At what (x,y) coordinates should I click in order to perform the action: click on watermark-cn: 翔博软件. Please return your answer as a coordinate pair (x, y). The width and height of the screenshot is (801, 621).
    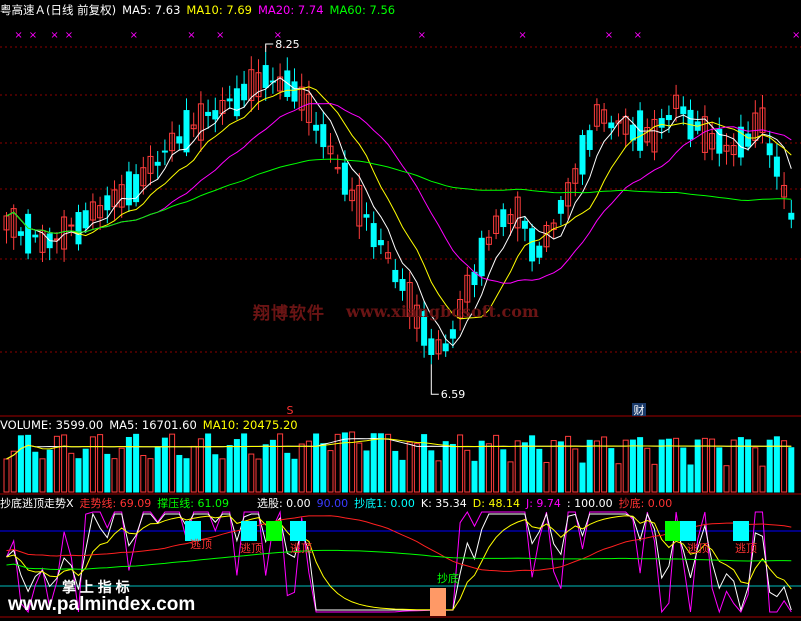
    Looking at the image, I should click on (289, 314).